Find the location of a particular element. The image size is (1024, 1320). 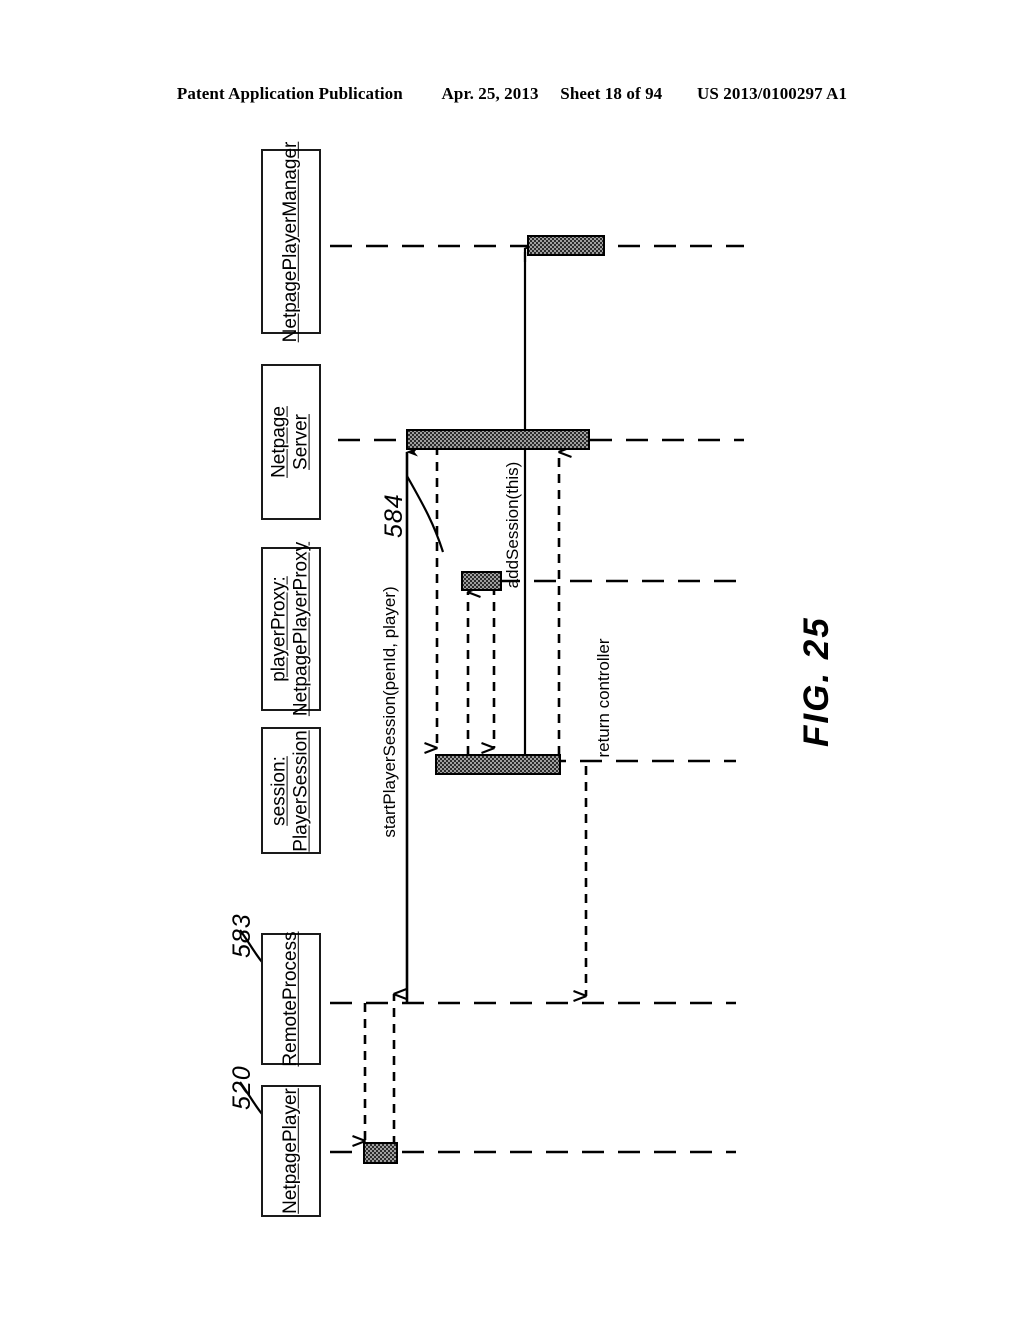

activation-bar-player-proxy is located at coordinates (481, 581).